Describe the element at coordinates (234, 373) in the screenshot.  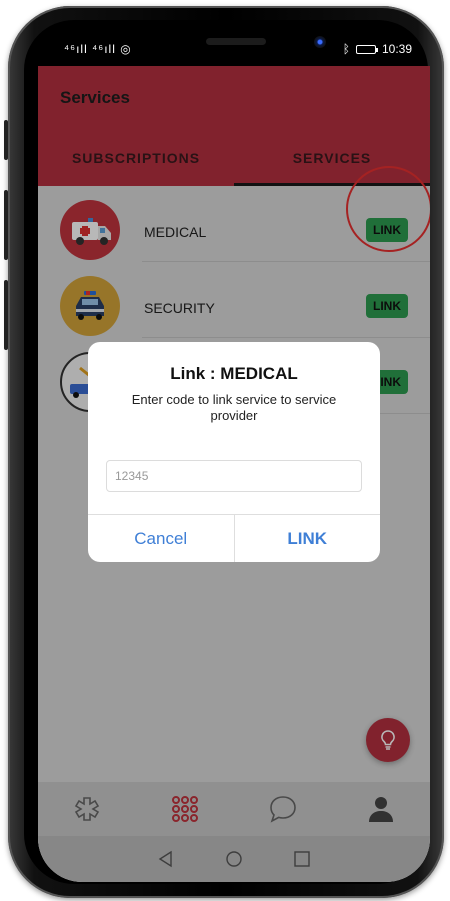
I see `dialog-title: Link : MEDICAL` at that location.